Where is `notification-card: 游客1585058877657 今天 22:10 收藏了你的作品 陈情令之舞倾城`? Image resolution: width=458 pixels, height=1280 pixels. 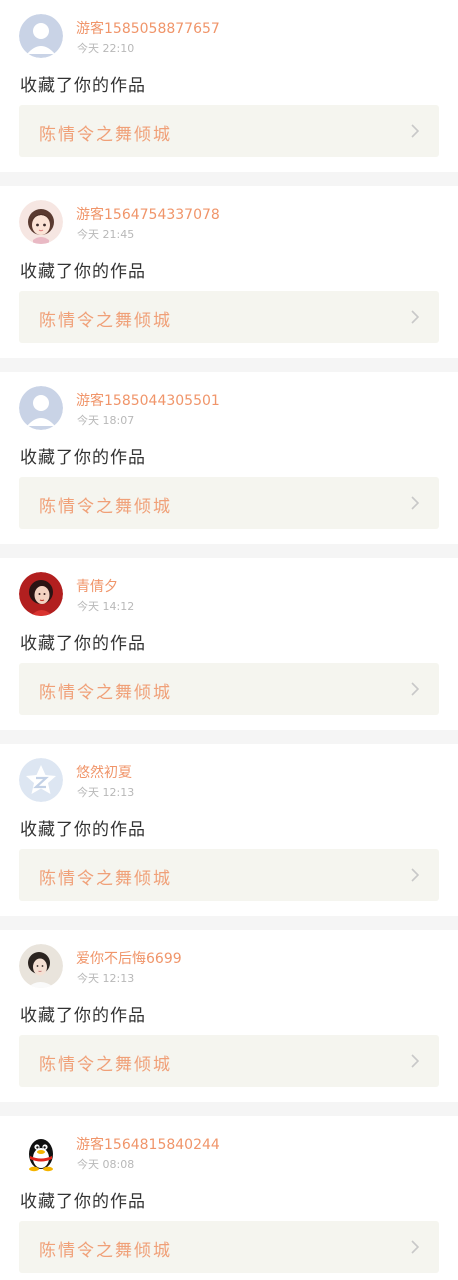 notification-card: 游客1585058877657 今天 22:10 收藏了你的作品 陈情令之舞倾城 is located at coordinates (229, 86).